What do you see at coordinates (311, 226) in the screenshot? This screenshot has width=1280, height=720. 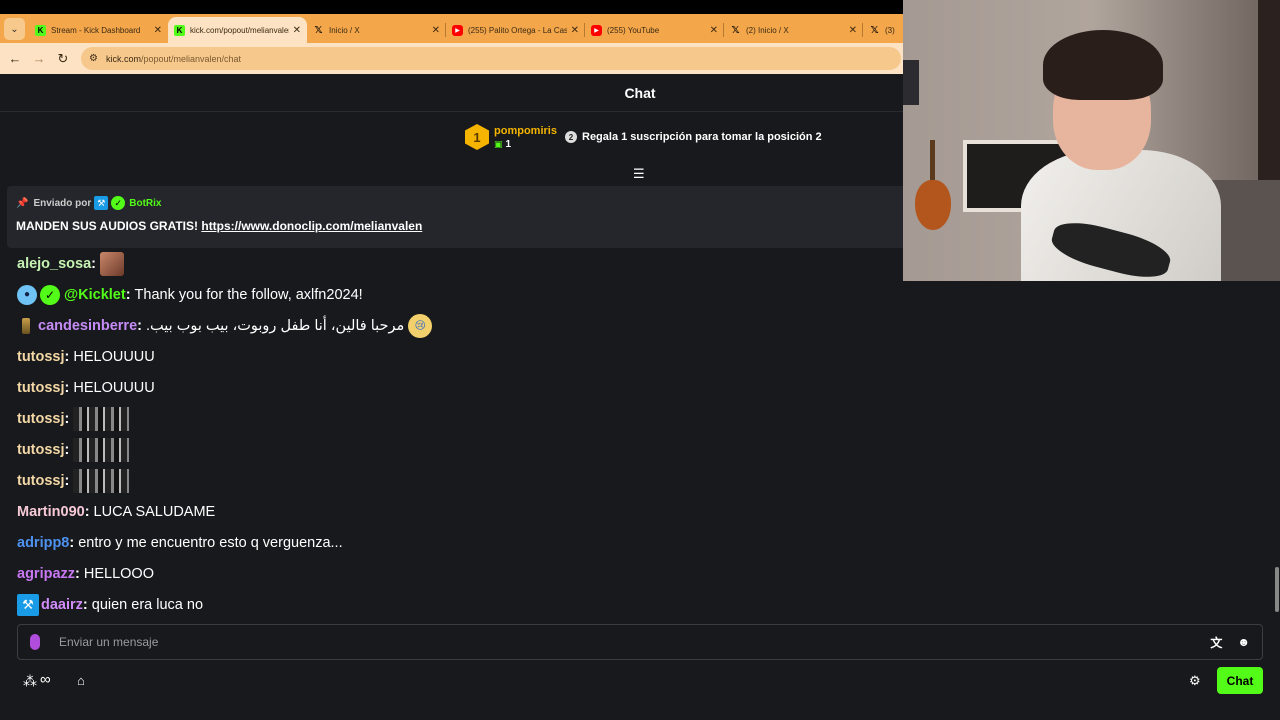 I see `pinned-link: https://www.donoclip.com/melianvalen` at bounding box center [311, 226].